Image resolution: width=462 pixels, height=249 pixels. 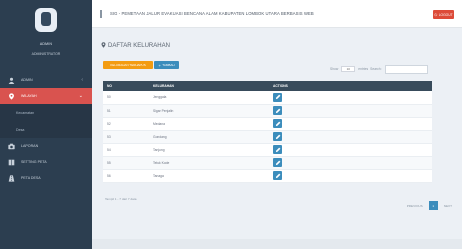 What do you see at coordinates (121, 199) in the screenshot?
I see `table-info: Tampil 1 - 7 dari 7 data` at bounding box center [121, 199].